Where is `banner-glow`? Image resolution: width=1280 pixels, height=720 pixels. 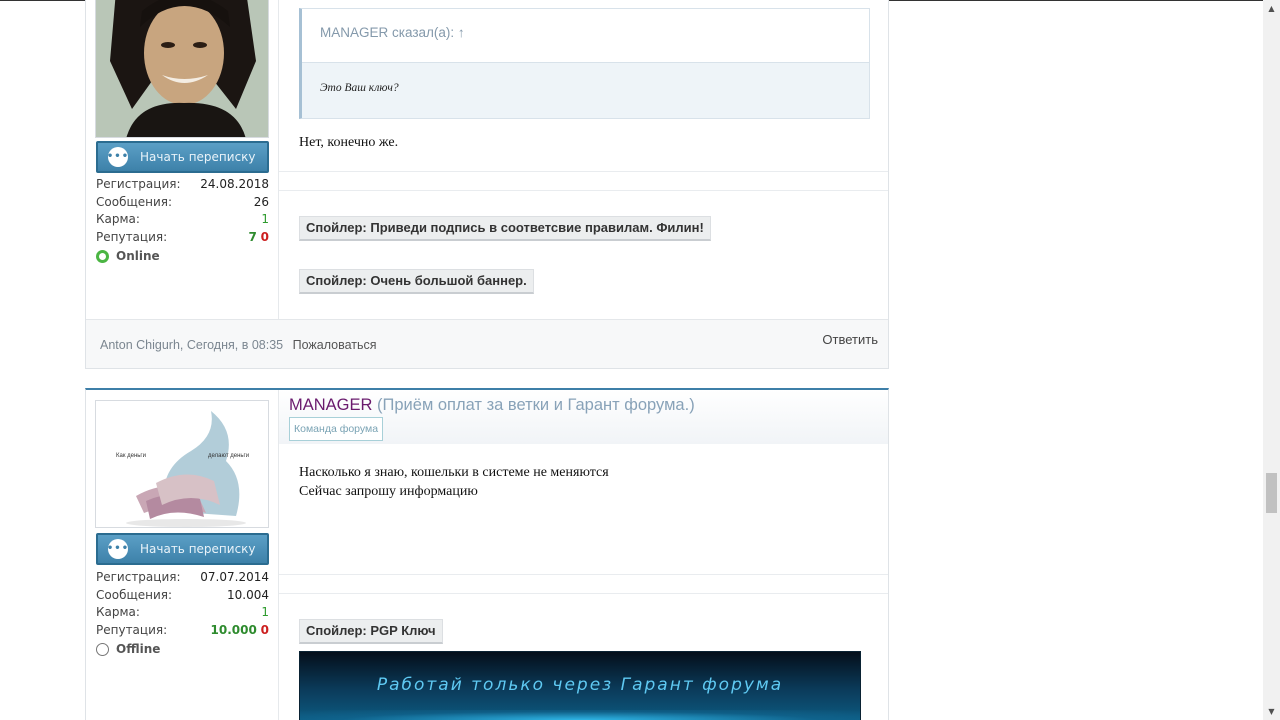 banner-glow is located at coordinates (580, 715).